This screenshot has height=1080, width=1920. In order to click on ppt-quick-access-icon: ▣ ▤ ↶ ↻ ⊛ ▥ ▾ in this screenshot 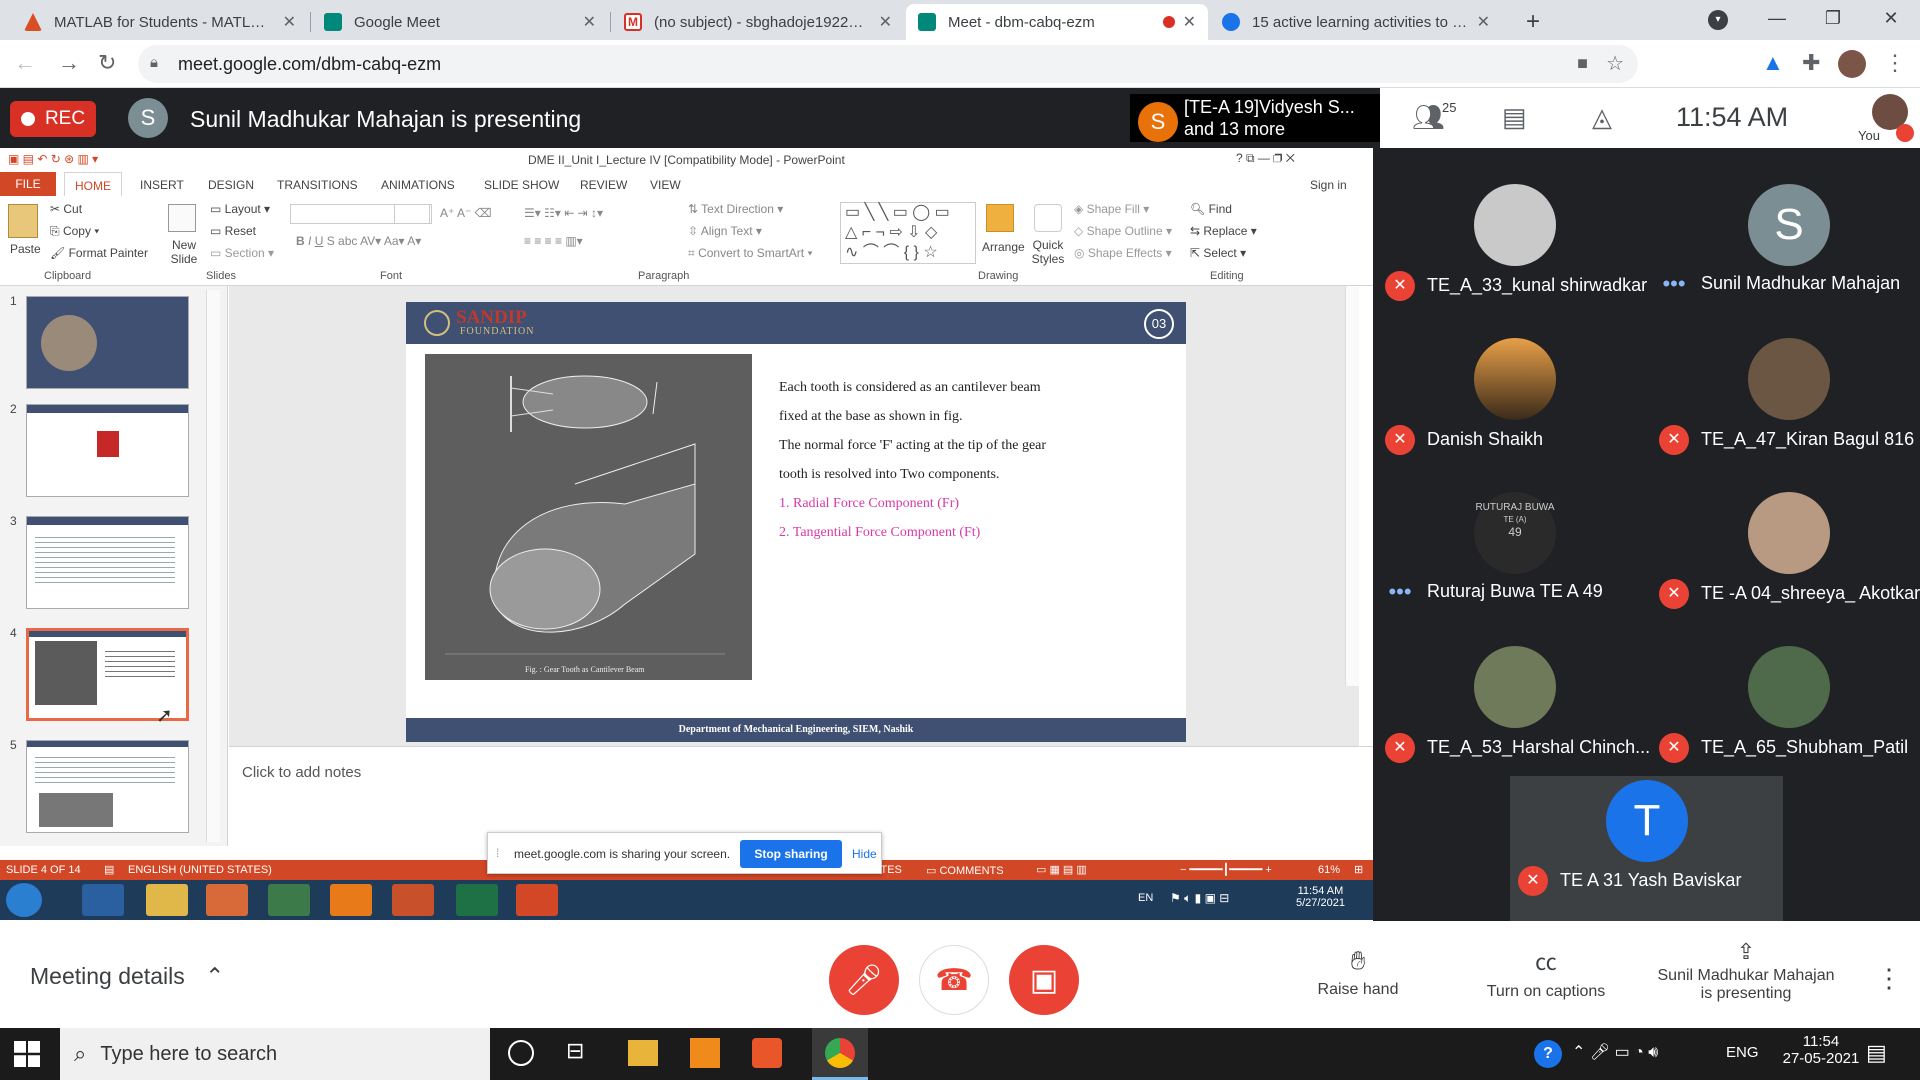, I will do `click(53, 159)`.